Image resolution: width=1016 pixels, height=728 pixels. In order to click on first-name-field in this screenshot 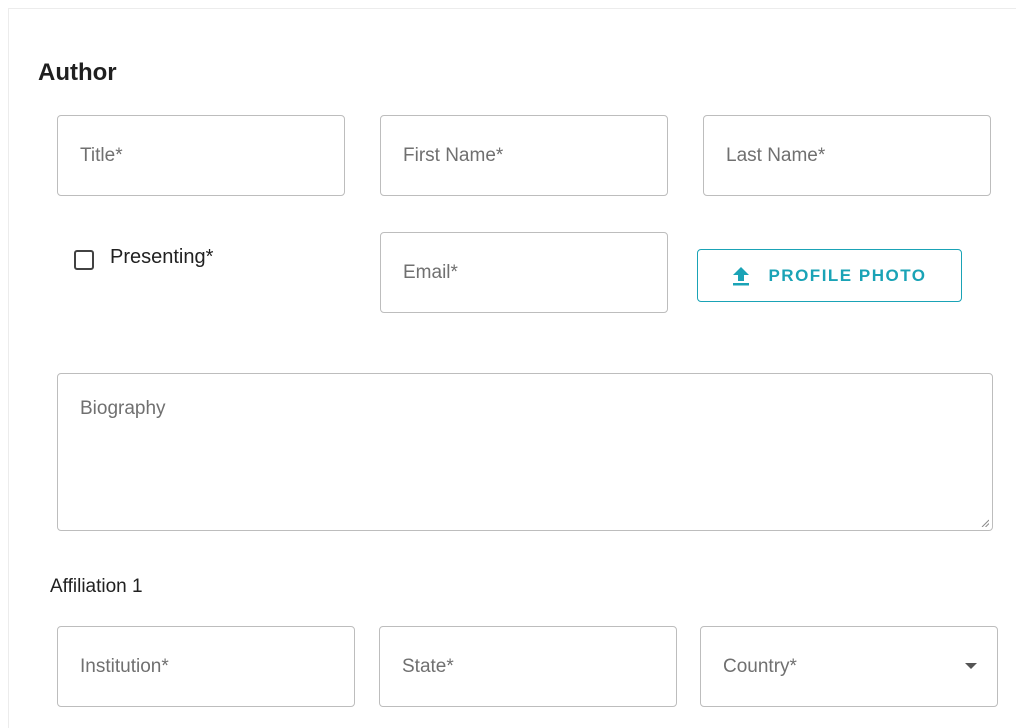, I will do `click(524, 155)`.